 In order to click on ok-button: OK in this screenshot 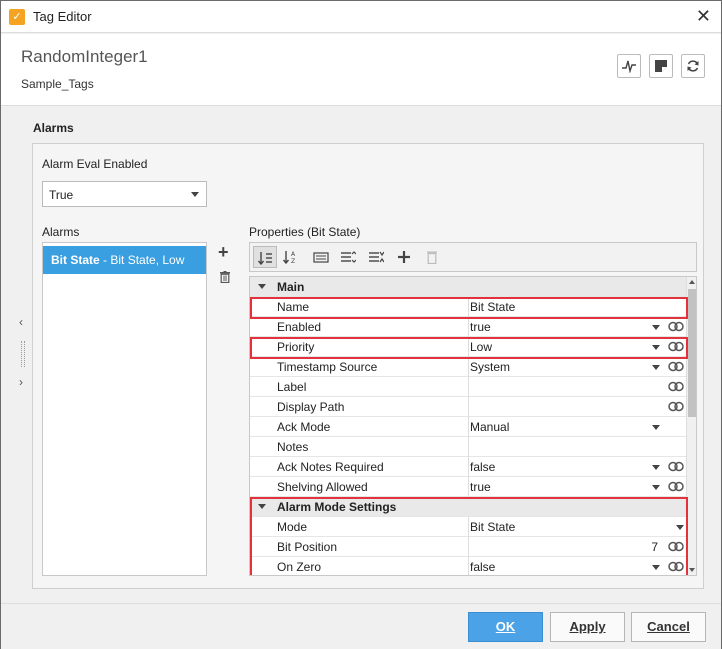, I will do `click(505, 627)`.